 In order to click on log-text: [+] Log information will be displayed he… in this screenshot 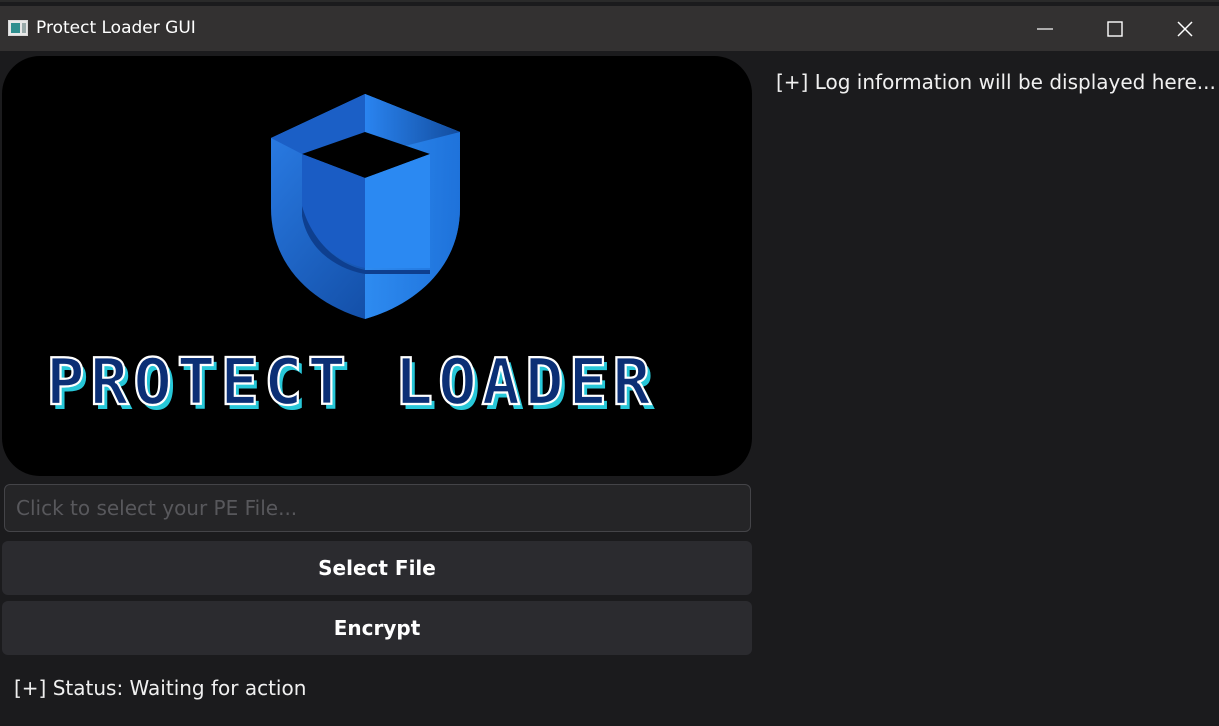, I will do `click(996, 82)`.